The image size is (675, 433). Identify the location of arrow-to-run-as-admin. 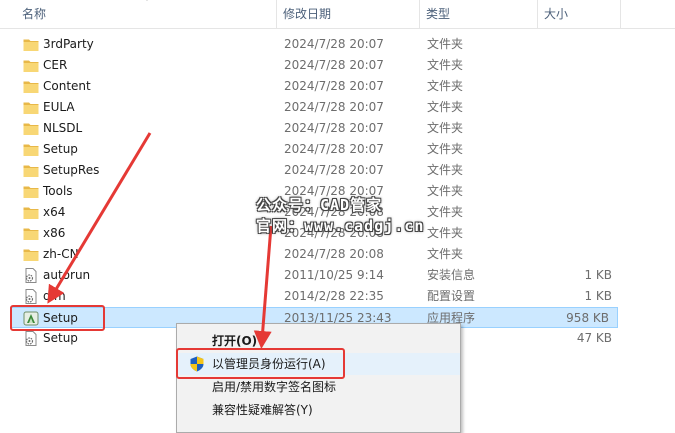
(263, 287).